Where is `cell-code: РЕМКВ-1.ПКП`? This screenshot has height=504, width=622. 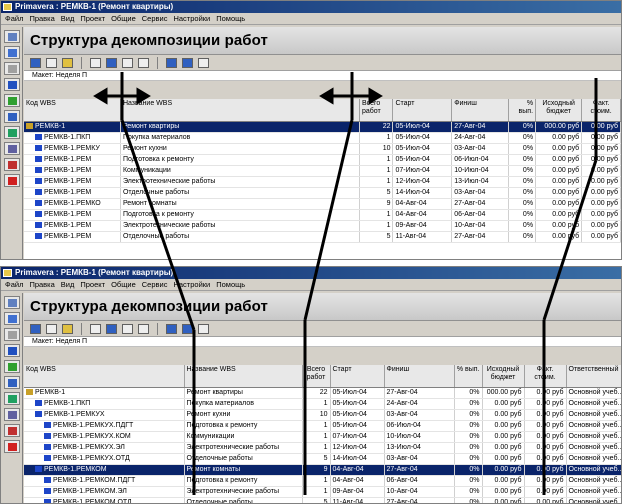
cell-code: РЕМКВ-1.ПКП is located at coordinates (104, 404).